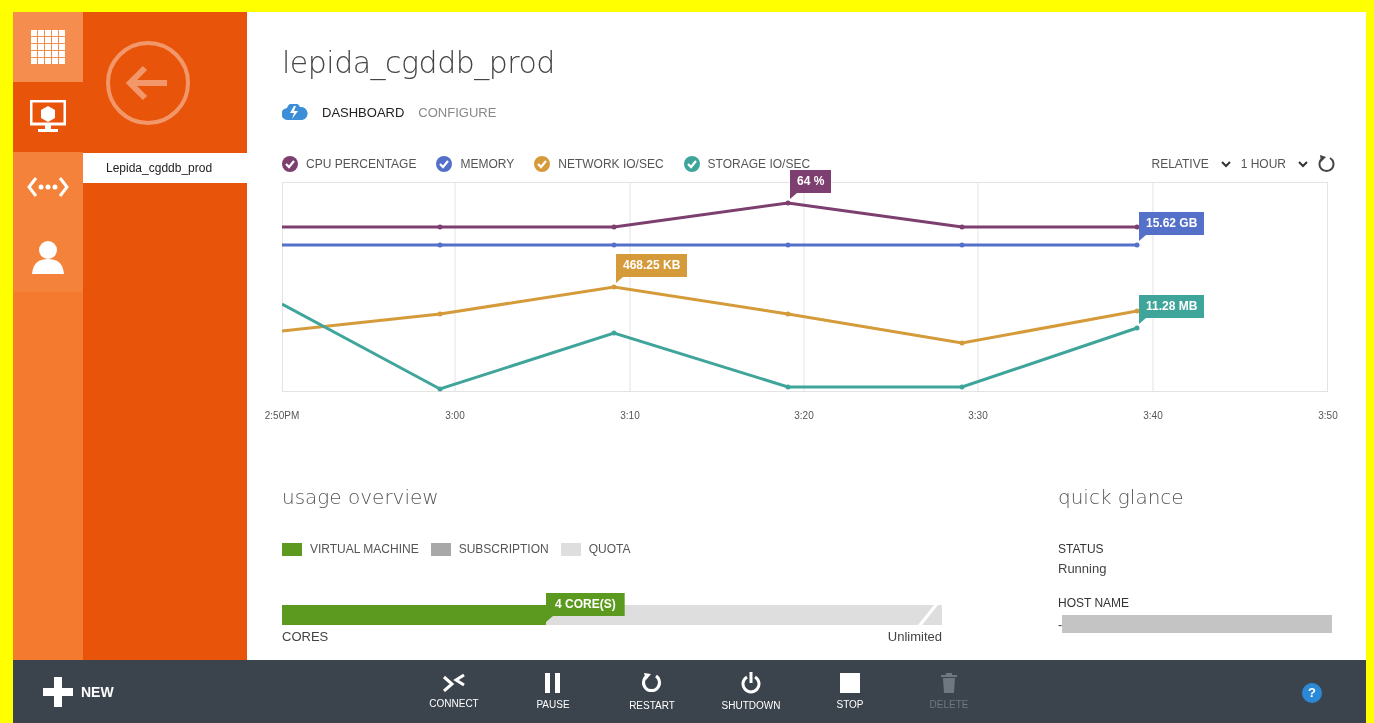 This screenshot has height=723, width=1374. Describe the element at coordinates (1328, 415) in the screenshot. I see `axis-tick-label: 3:50` at that location.